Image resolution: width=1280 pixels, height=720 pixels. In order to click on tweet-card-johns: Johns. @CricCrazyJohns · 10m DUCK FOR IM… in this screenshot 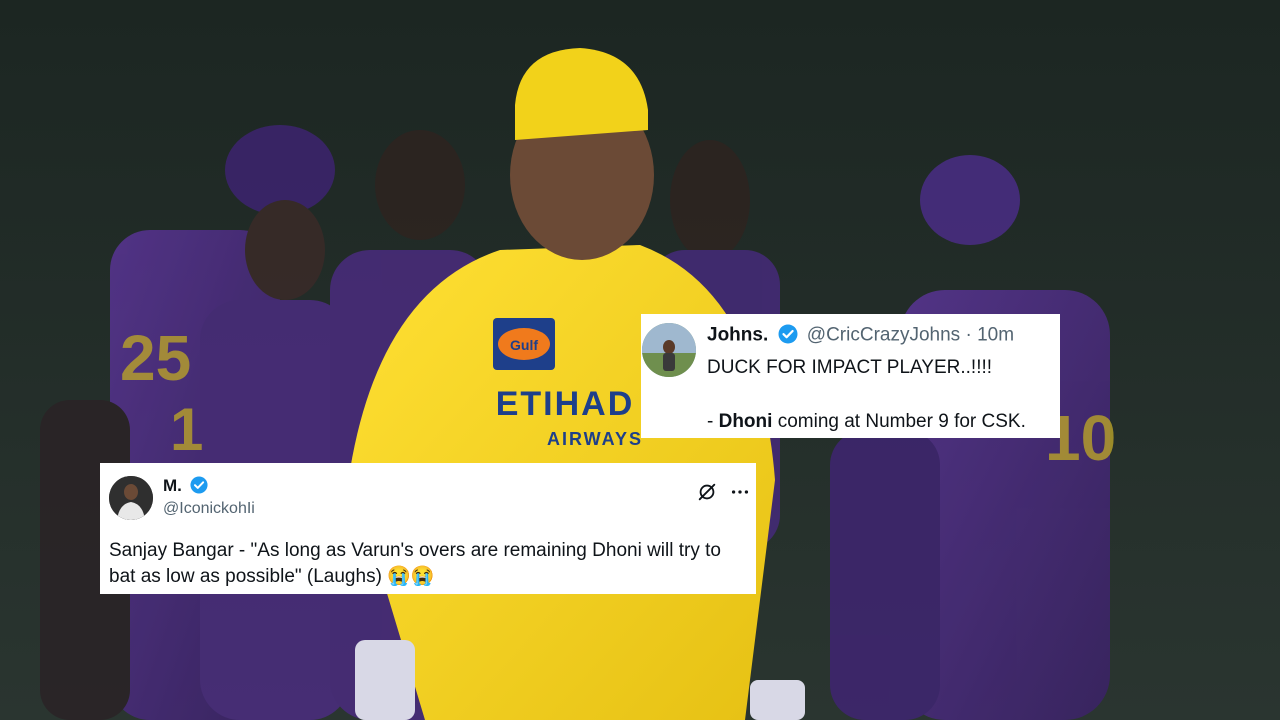, I will do `click(850, 376)`.